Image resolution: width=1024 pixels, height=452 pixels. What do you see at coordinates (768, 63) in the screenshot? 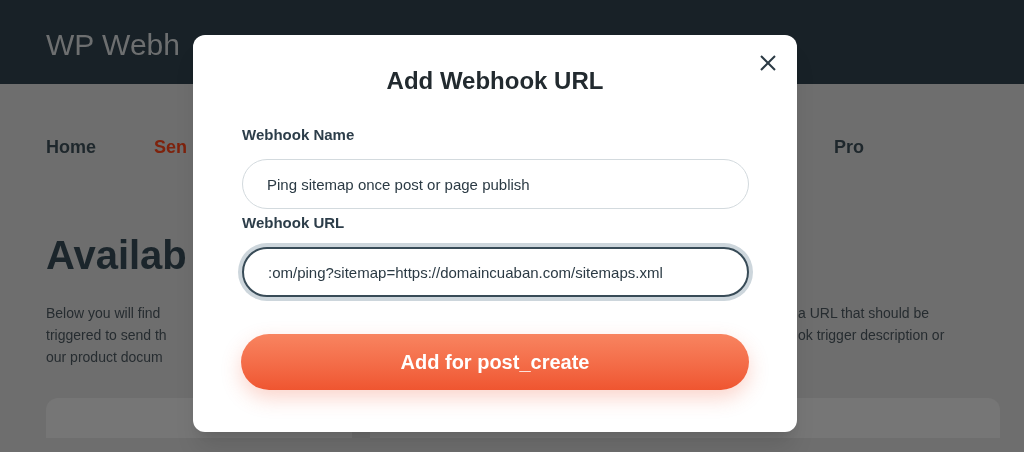
I see `close-icon` at bounding box center [768, 63].